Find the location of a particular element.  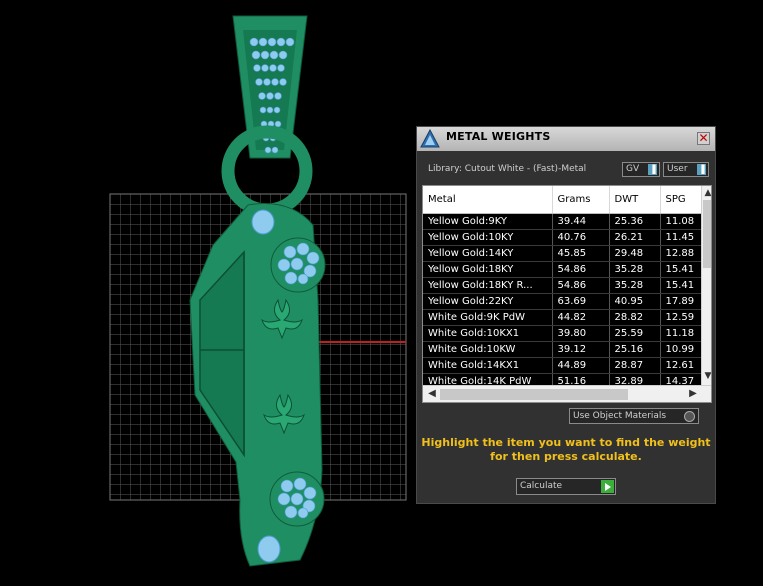

grams-cell: 45.85 is located at coordinates (581, 253).